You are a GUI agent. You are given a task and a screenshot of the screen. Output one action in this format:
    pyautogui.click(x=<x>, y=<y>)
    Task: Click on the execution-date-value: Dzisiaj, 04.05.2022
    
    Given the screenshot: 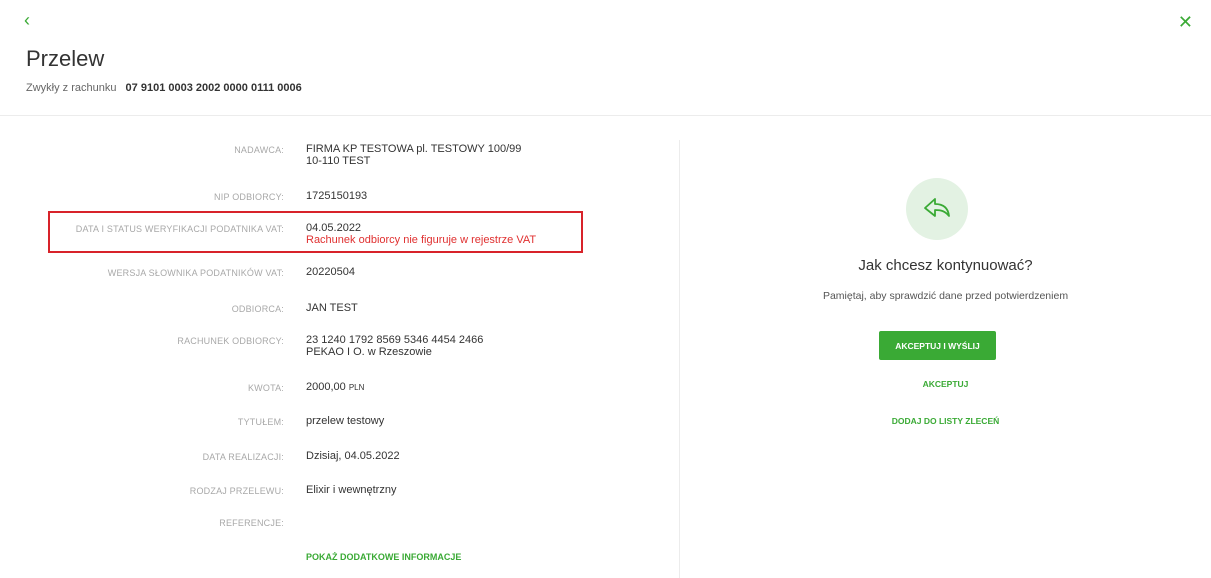 What is the action you would take?
    pyautogui.click(x=353, y=456)
    